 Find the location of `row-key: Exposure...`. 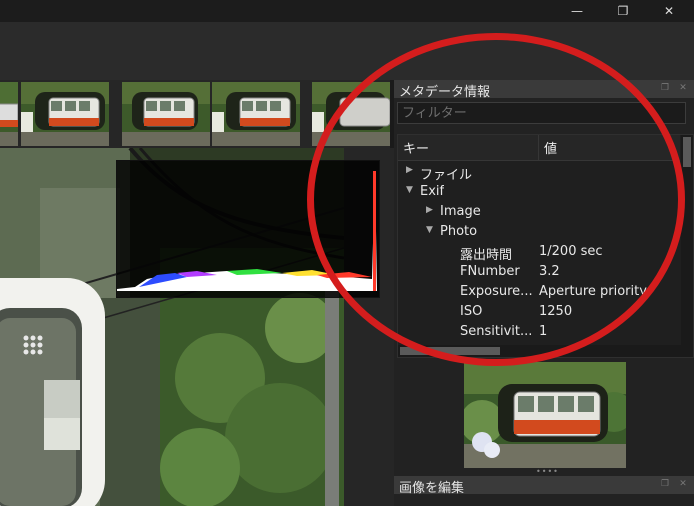

row-key: Exposure... is located at coordinates (496, 291).